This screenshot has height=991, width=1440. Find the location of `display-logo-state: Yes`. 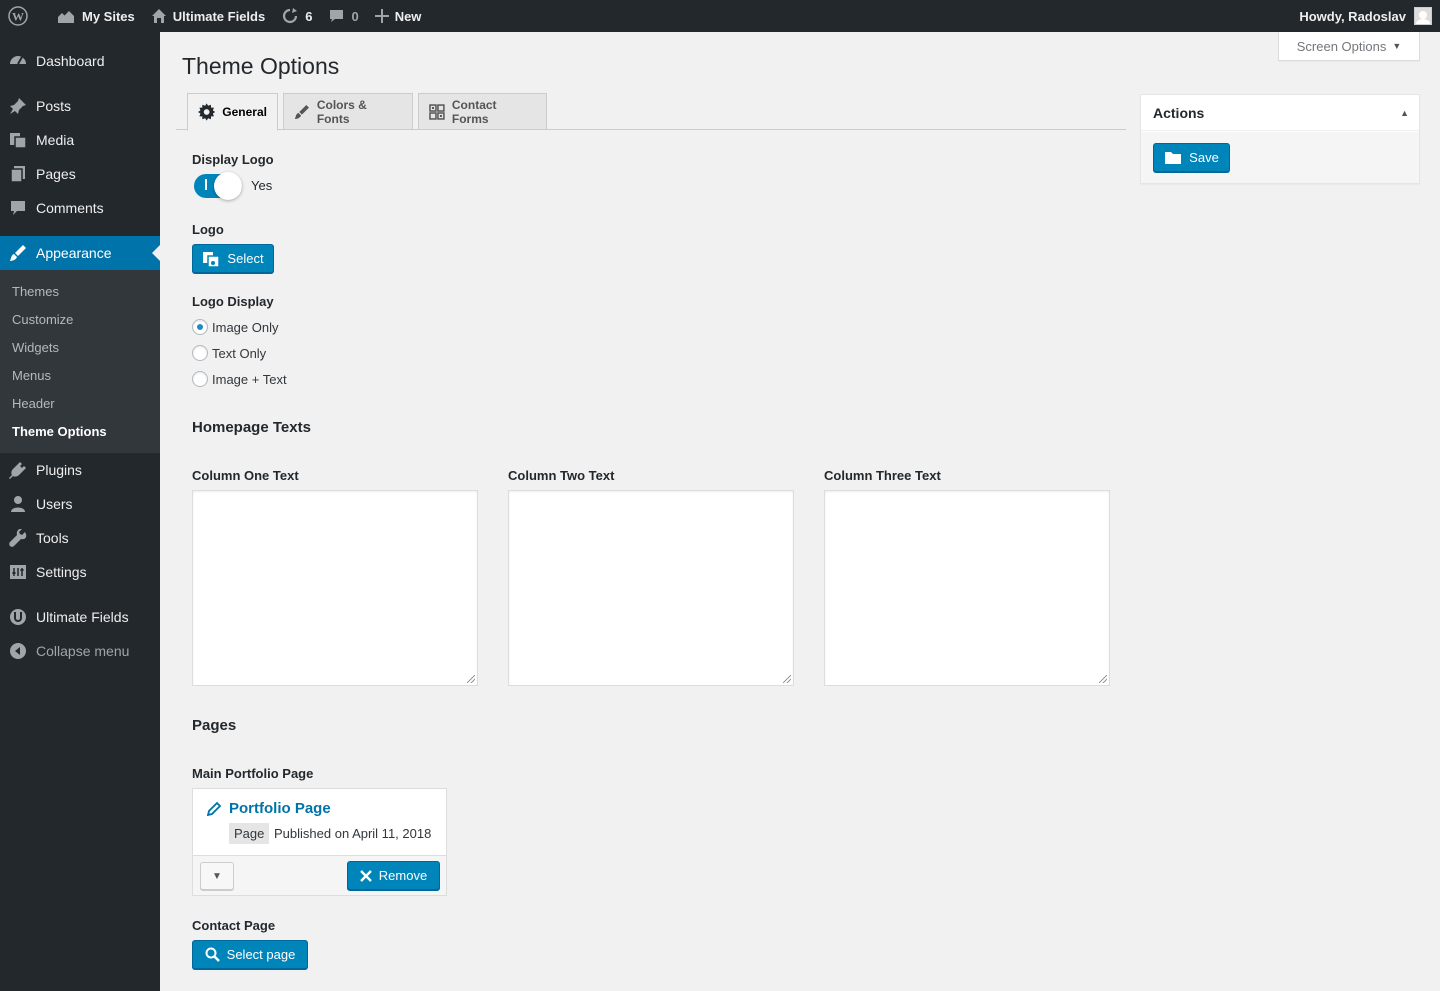

display-logo-state: Yes is located at coordinates (262, 185).